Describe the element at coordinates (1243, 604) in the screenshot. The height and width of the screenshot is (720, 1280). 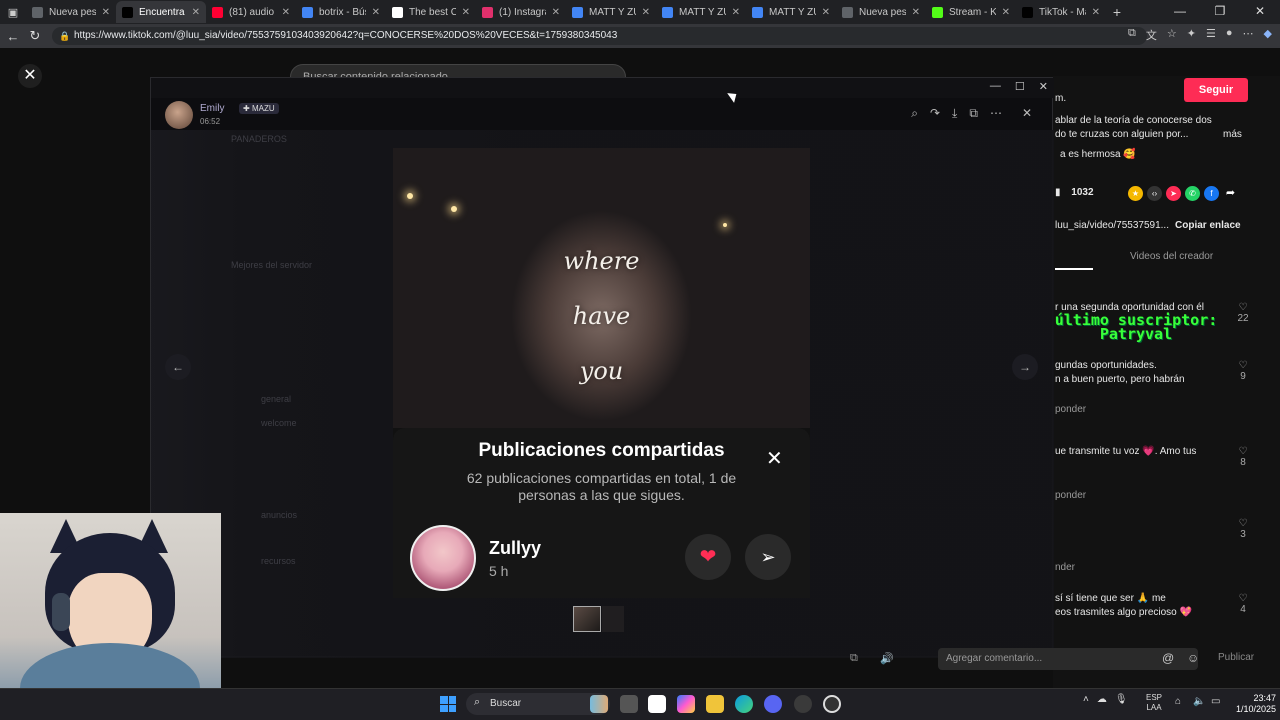
I see `comment-like: ♡ 4` at that location.